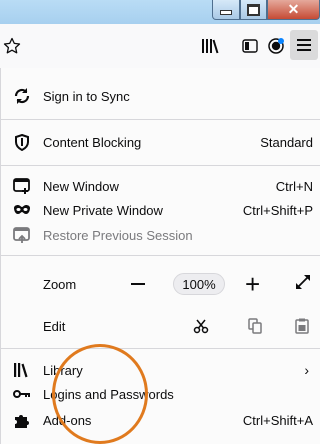 Image resolution: width=320 pixels, height=444 pixels. I want to click on copy-icon, so click(255, 327).